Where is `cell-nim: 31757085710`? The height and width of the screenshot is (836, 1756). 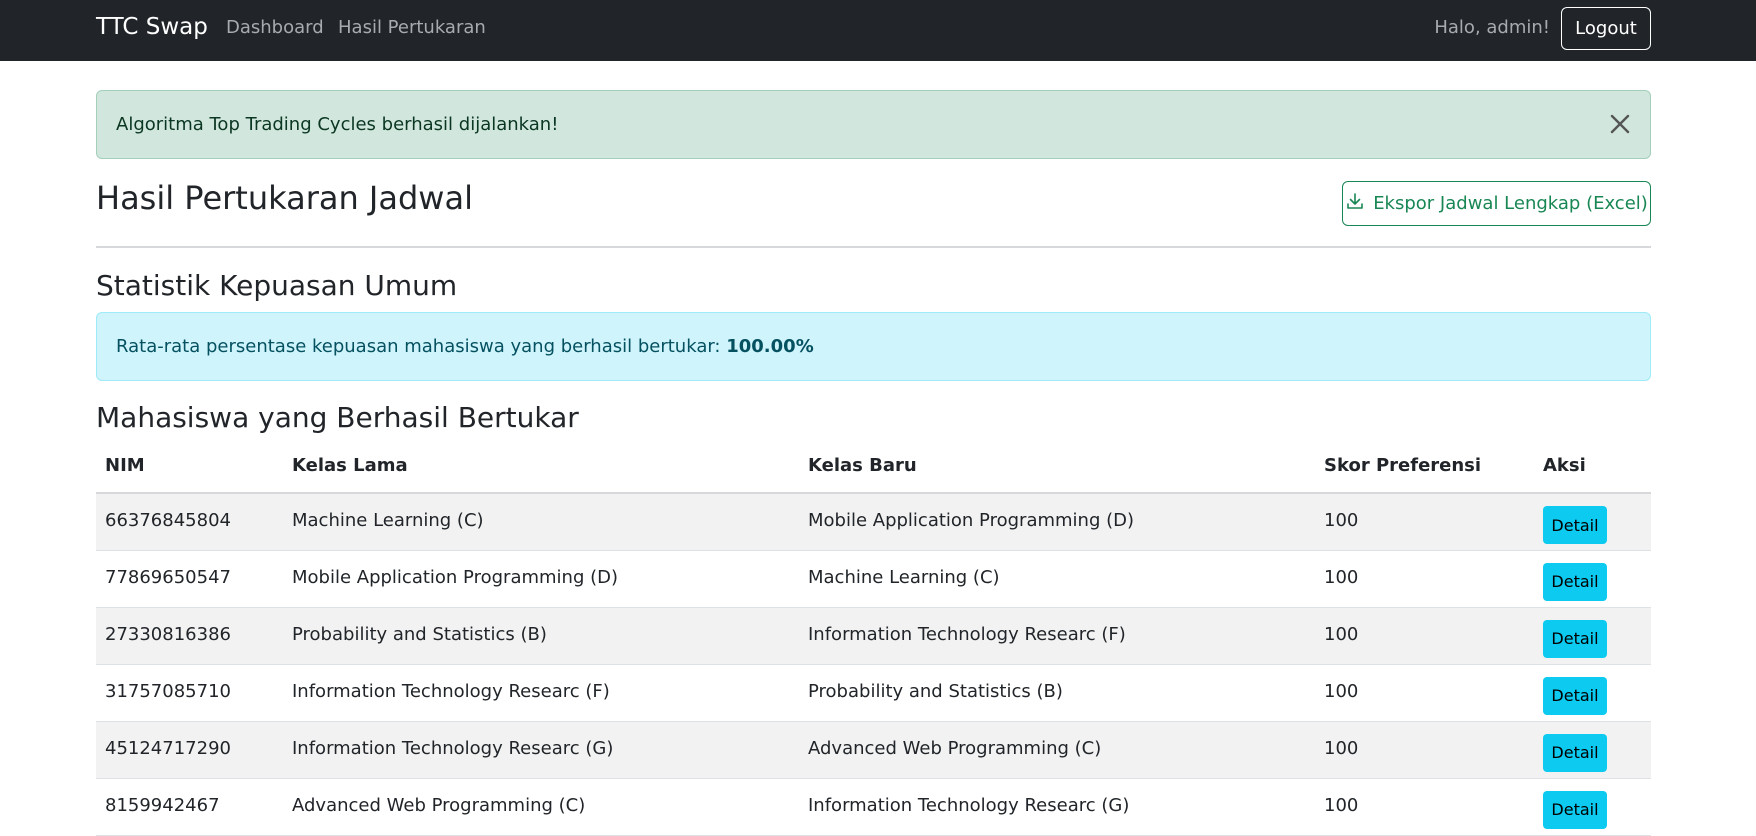
cell-nim: 31757085710 is located at coordinates (189, 693).